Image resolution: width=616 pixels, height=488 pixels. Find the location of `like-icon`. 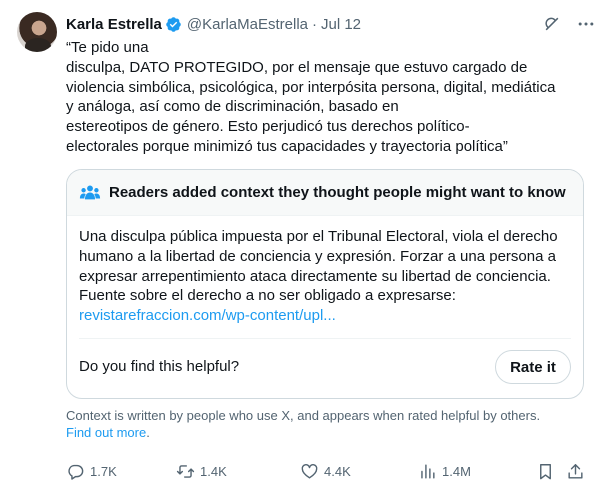

like-icon is located at coordinates (309, 471).